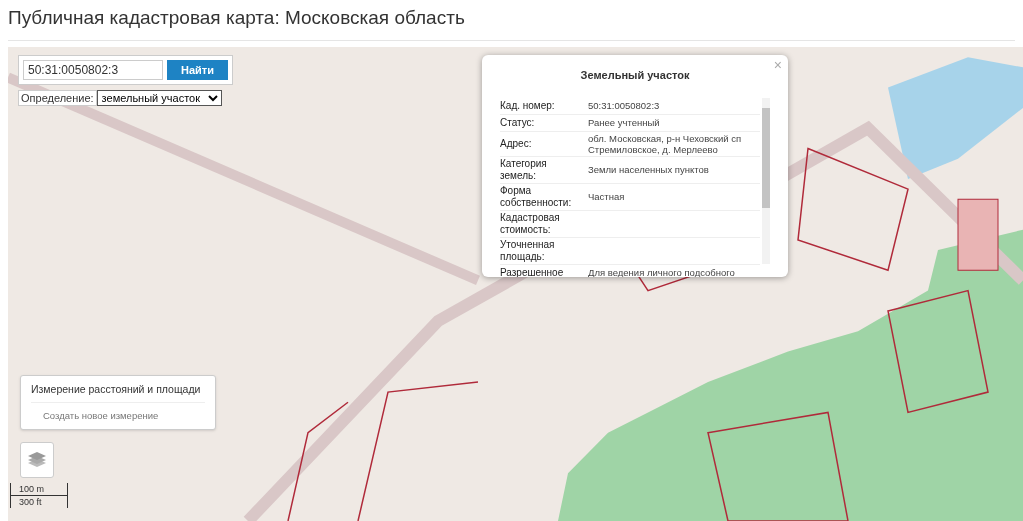 The width and height of the screenshot is (1023, 521). Describe the element at coordinates (530, 223) in the screenshot. I see `field-label: Кадастровая стоимость:` at that location.